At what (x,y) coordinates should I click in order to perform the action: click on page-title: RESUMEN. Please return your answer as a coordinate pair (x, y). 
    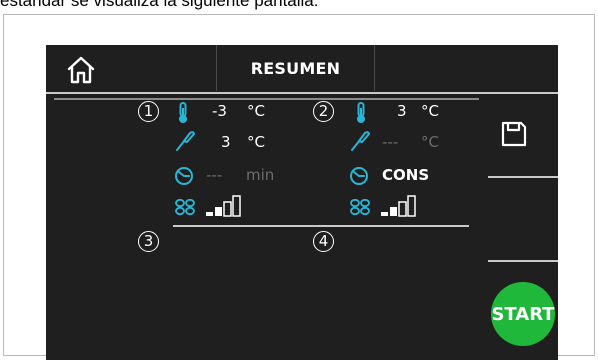
    Looking at the image, I should click on (295, 68).